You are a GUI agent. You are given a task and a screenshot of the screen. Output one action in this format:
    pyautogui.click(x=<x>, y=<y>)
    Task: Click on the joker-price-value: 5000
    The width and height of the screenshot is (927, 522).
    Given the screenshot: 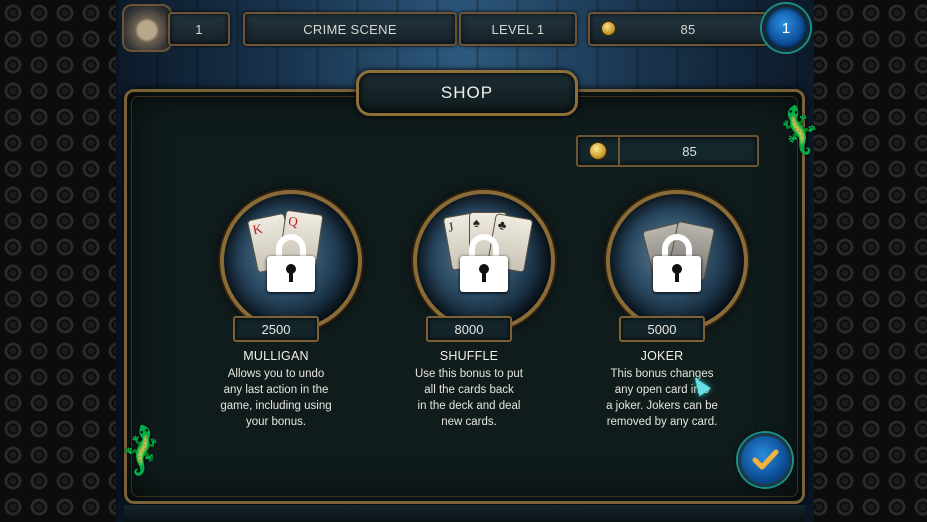 What is the action you would take?
    pyautogui.click(x=662, y=329)
    